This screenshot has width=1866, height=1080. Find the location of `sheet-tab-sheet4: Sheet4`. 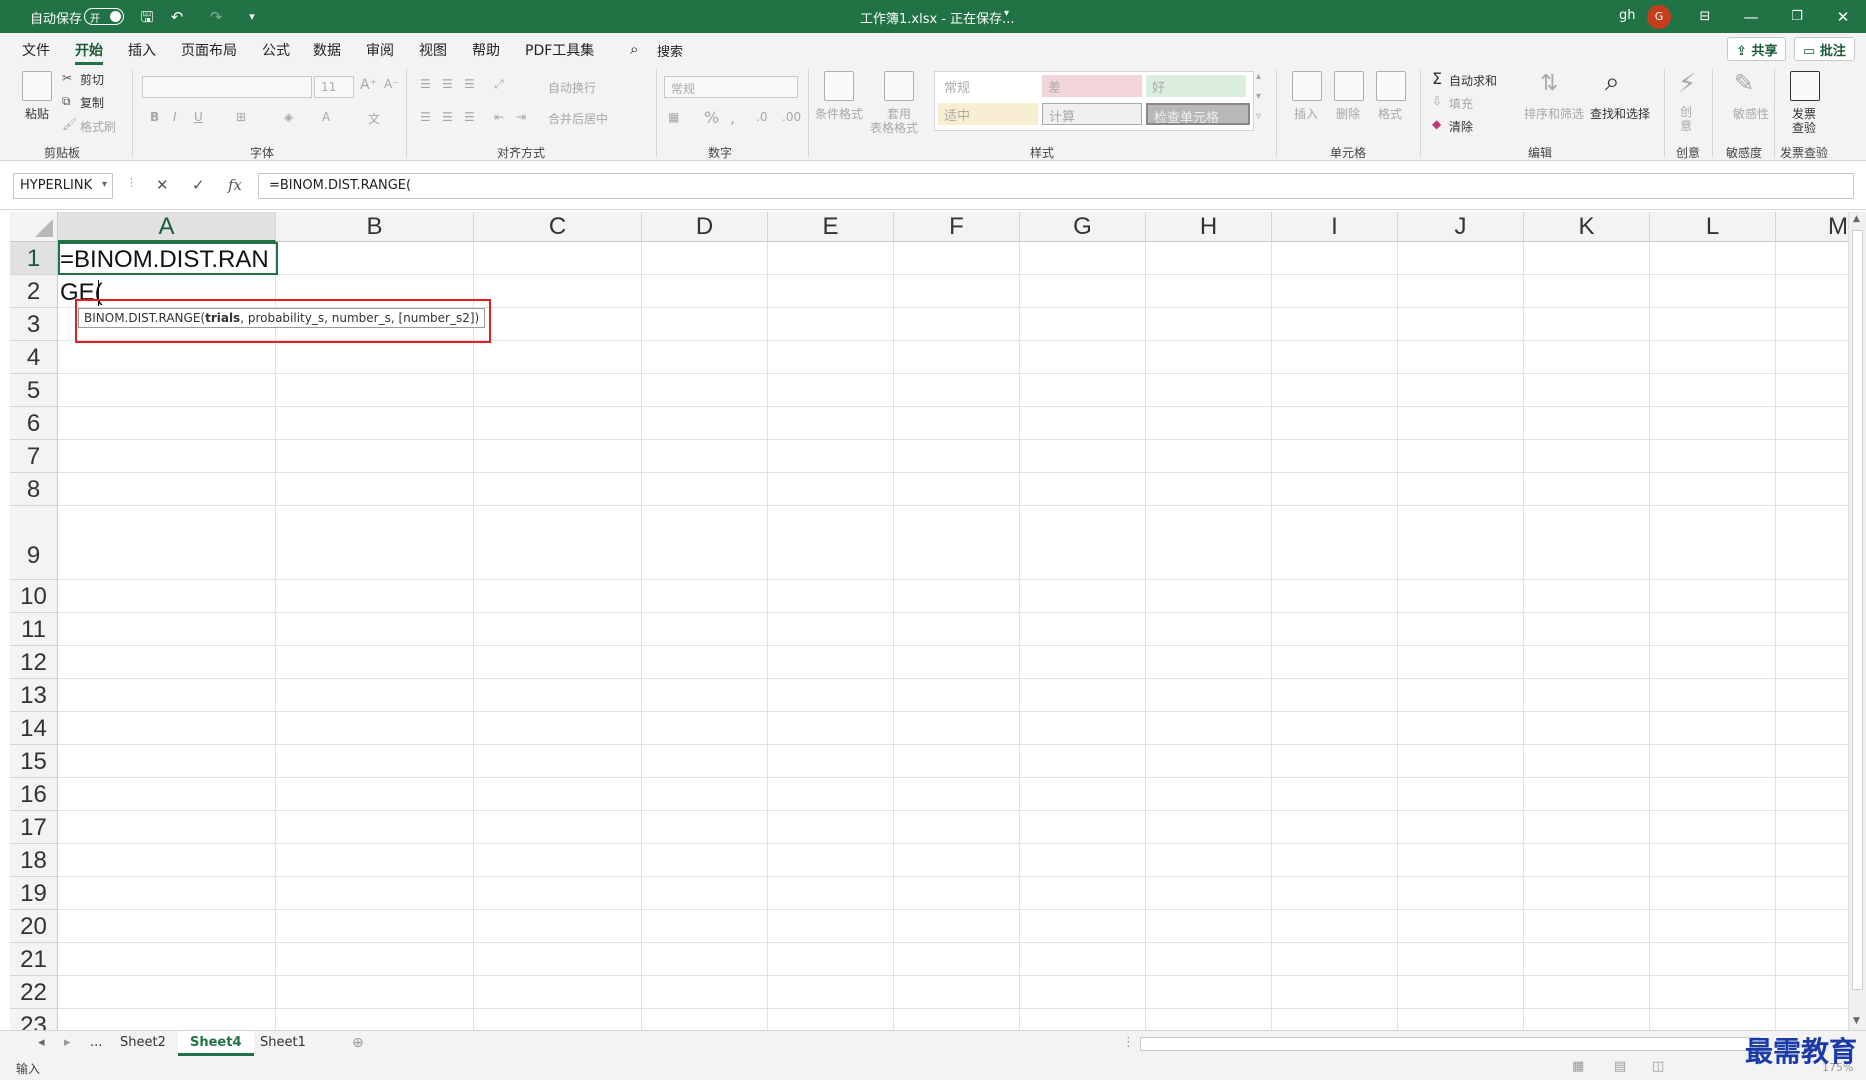

sheet-tab-sheet4: Sheet4 is located at coordinates (216, 1043).